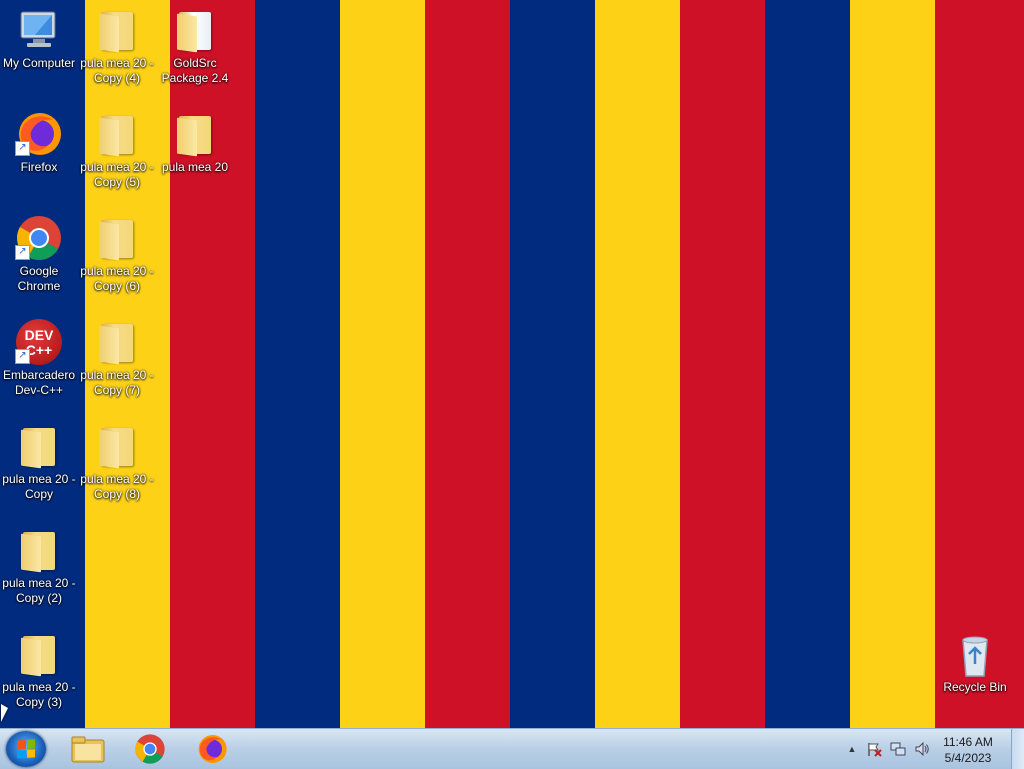  Describe the element at coordinates (39, 382) in the screenshot. I see `desktop-icon-label: Embarcadero Dev-C++` at that location.